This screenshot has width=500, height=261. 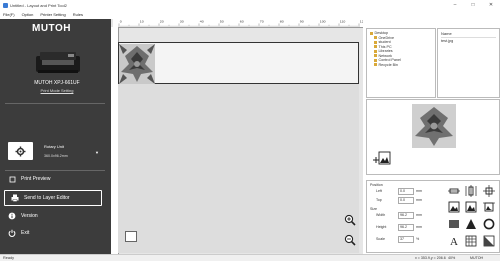 I want to click on horizontal-ruler: 0 10 20 30 40 50 60 70 80 90 100 110 120, so click(x=238, y=23).